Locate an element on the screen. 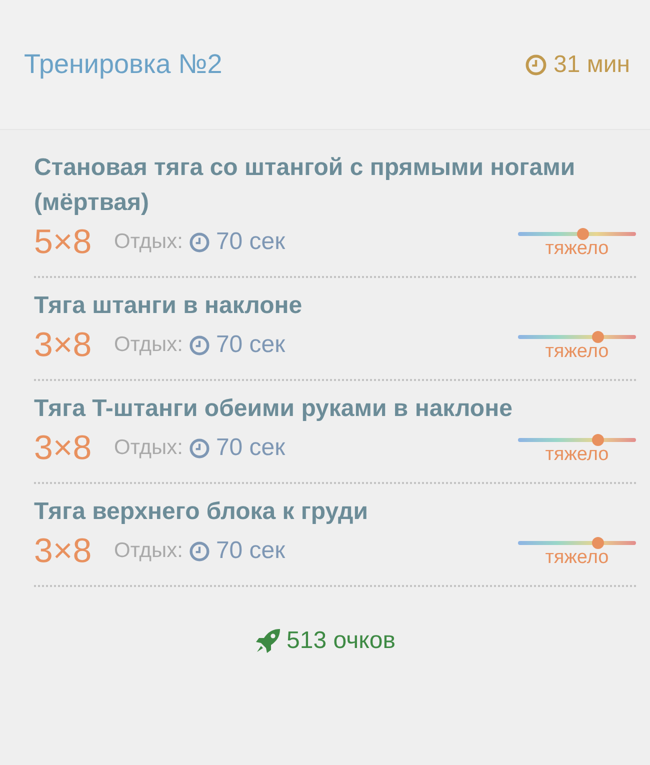 The height and width of the screenshot is (765, 650). exercise-name: Тяга верхнего блока к груди is located at coordinates (202, 512).